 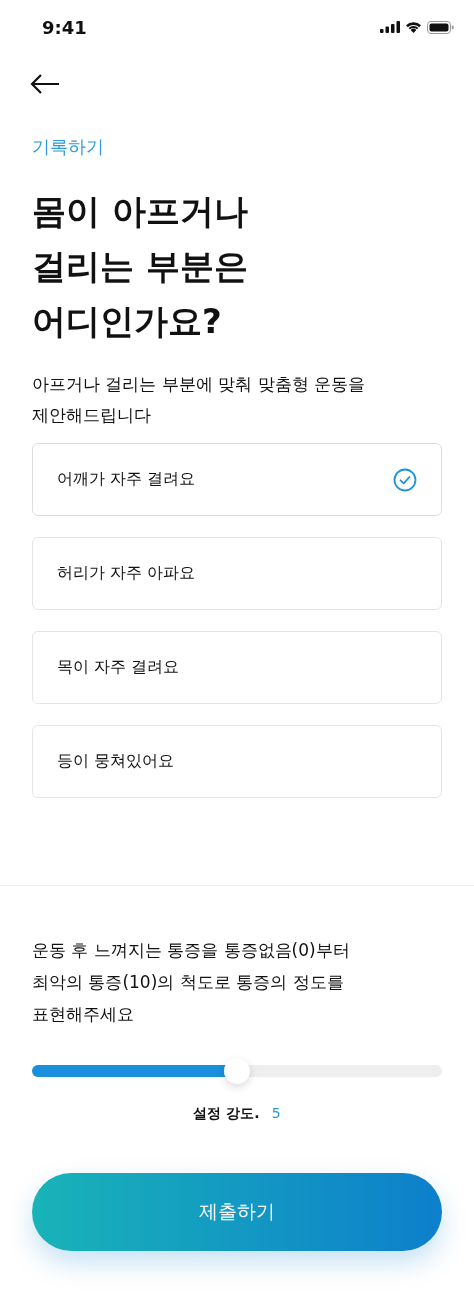 I want to click on page-subtitle: 아프거나 걸리는 부분에 맞춰 맞춤형 운동을 제안해드립니다, so click(x=199, y=400).